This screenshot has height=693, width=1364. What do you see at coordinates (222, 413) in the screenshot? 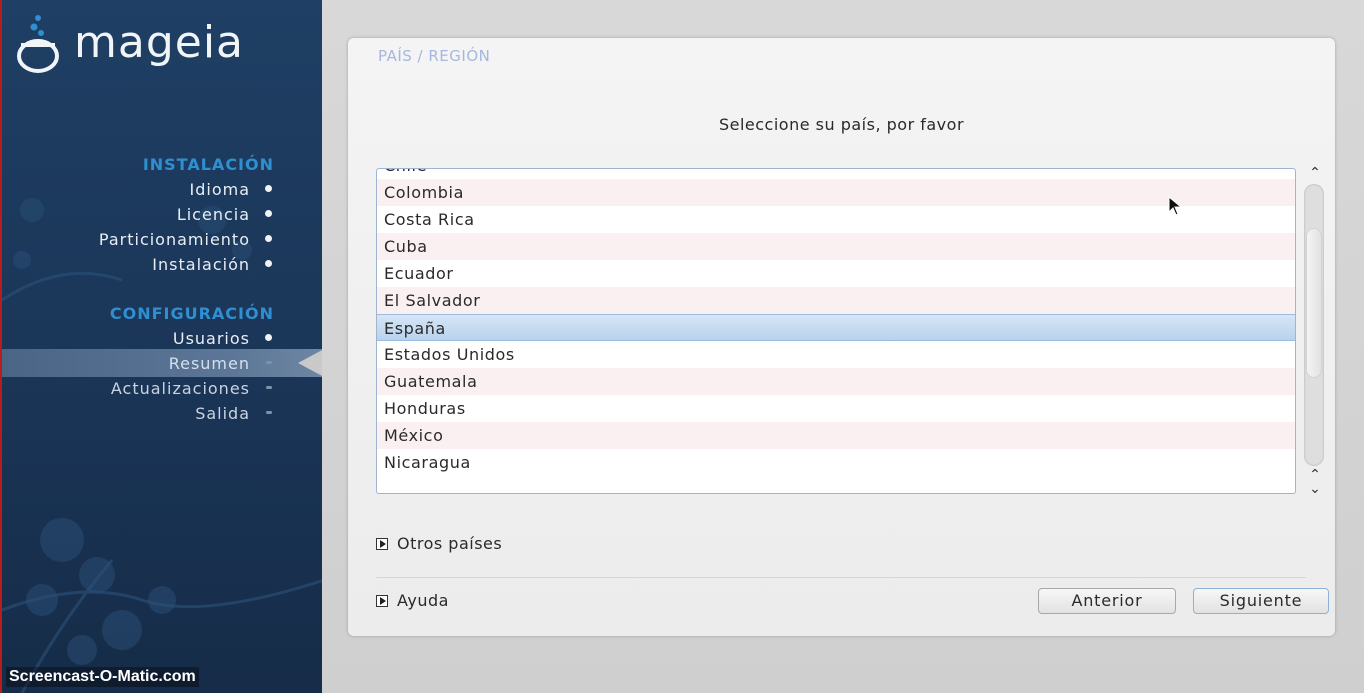
I see `nav-item-salida: Salida` at bounding box center [222, 413].